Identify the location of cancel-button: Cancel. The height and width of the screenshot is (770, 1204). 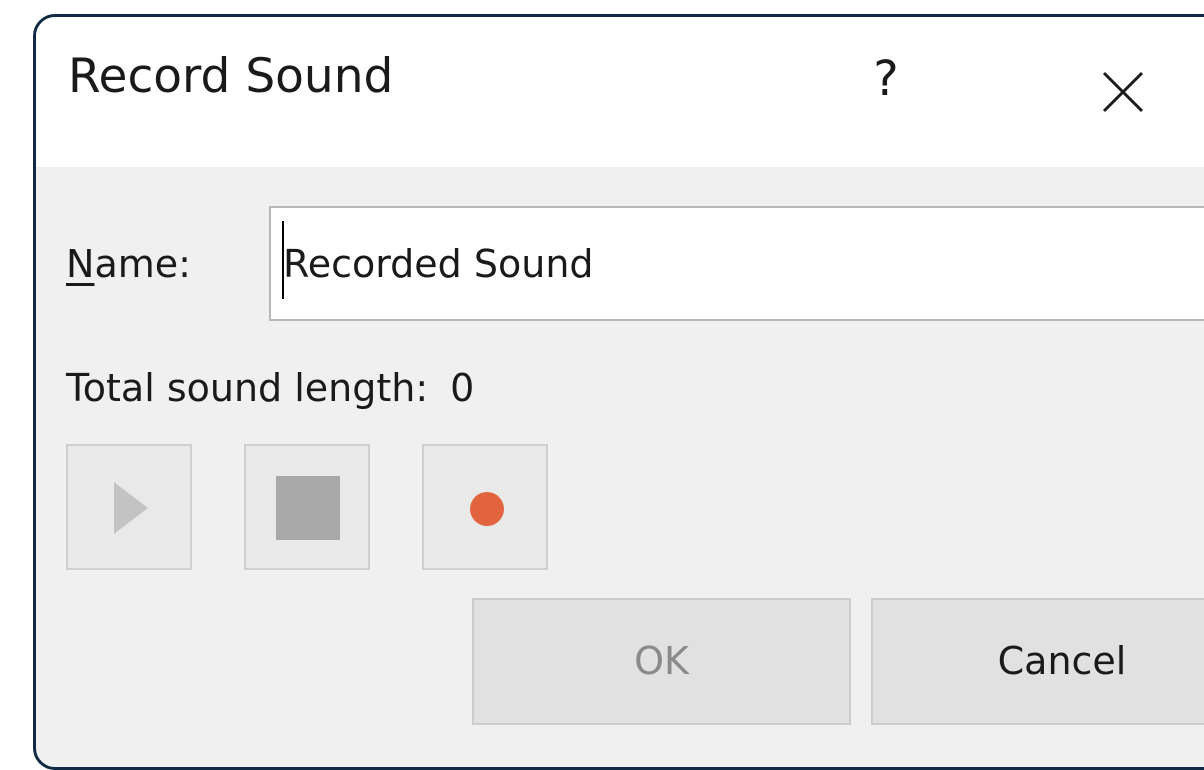
(1037, 661).